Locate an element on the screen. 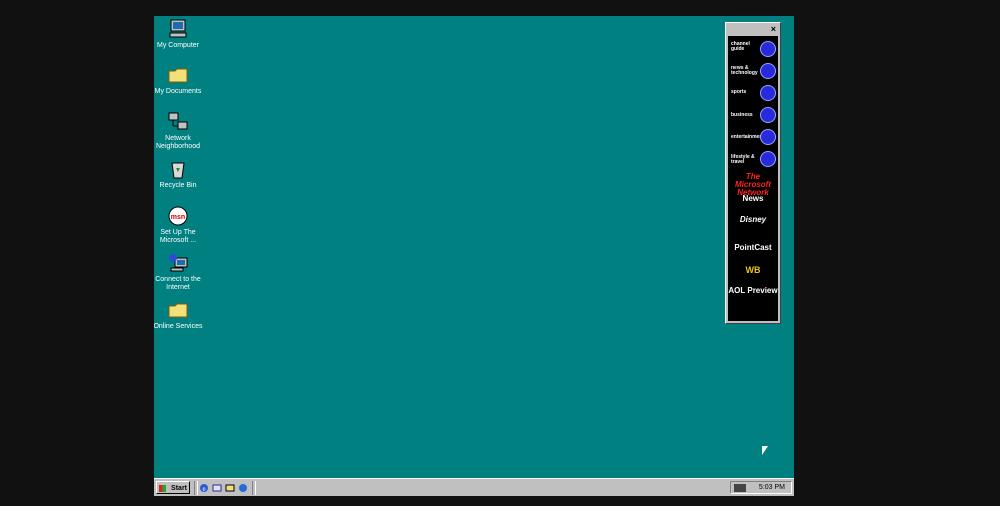 Image resolution: width=1000 pixels, height=506 pixels. channel-warner-bros: WB is located at coordinates (753, 270).